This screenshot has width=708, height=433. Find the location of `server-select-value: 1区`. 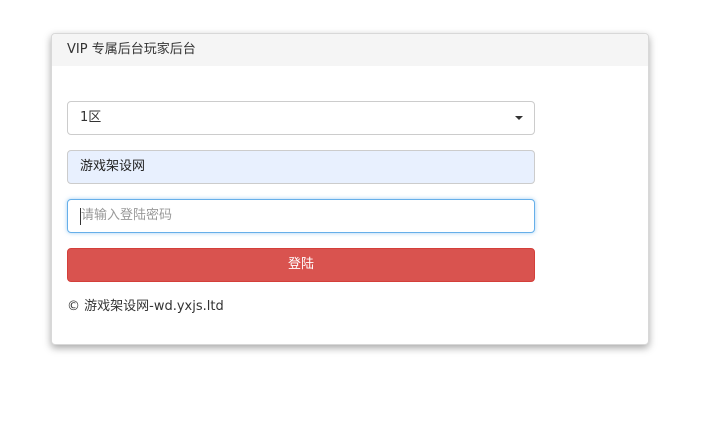

server-select-value: 1区 is located at coordinates (91, 117).